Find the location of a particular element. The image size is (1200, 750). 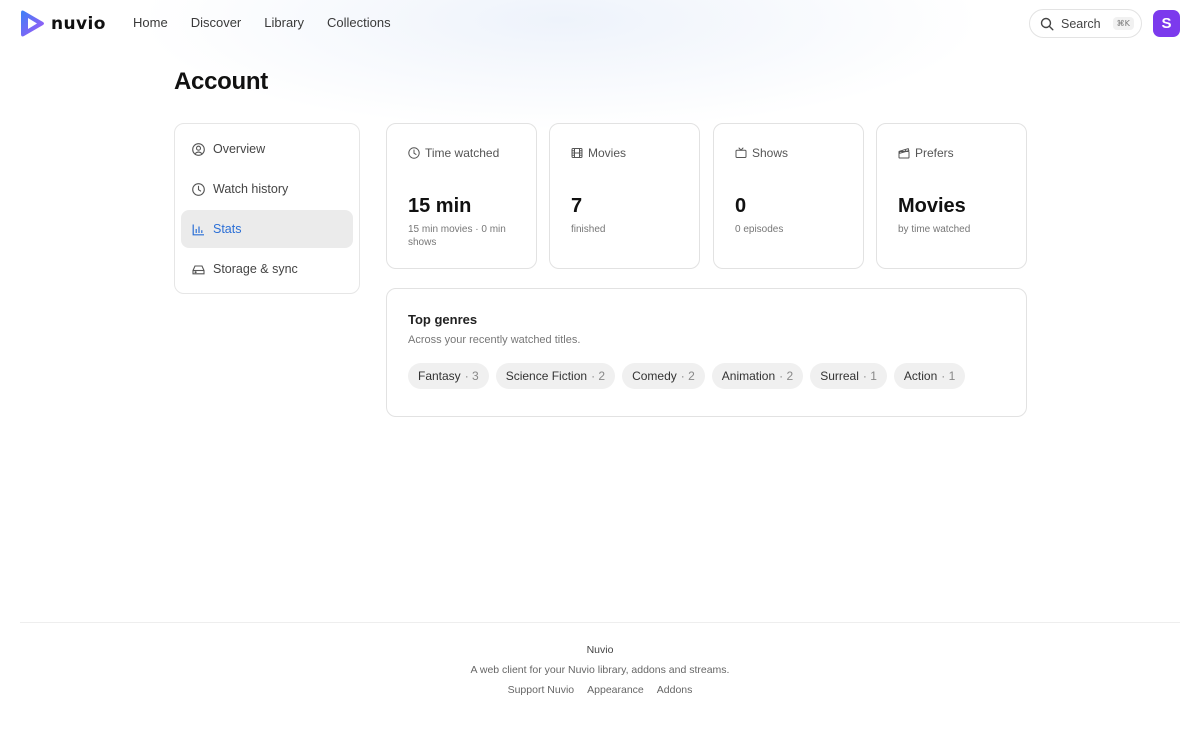

stat-card-header: Shows is located at coordinates (799, 153).